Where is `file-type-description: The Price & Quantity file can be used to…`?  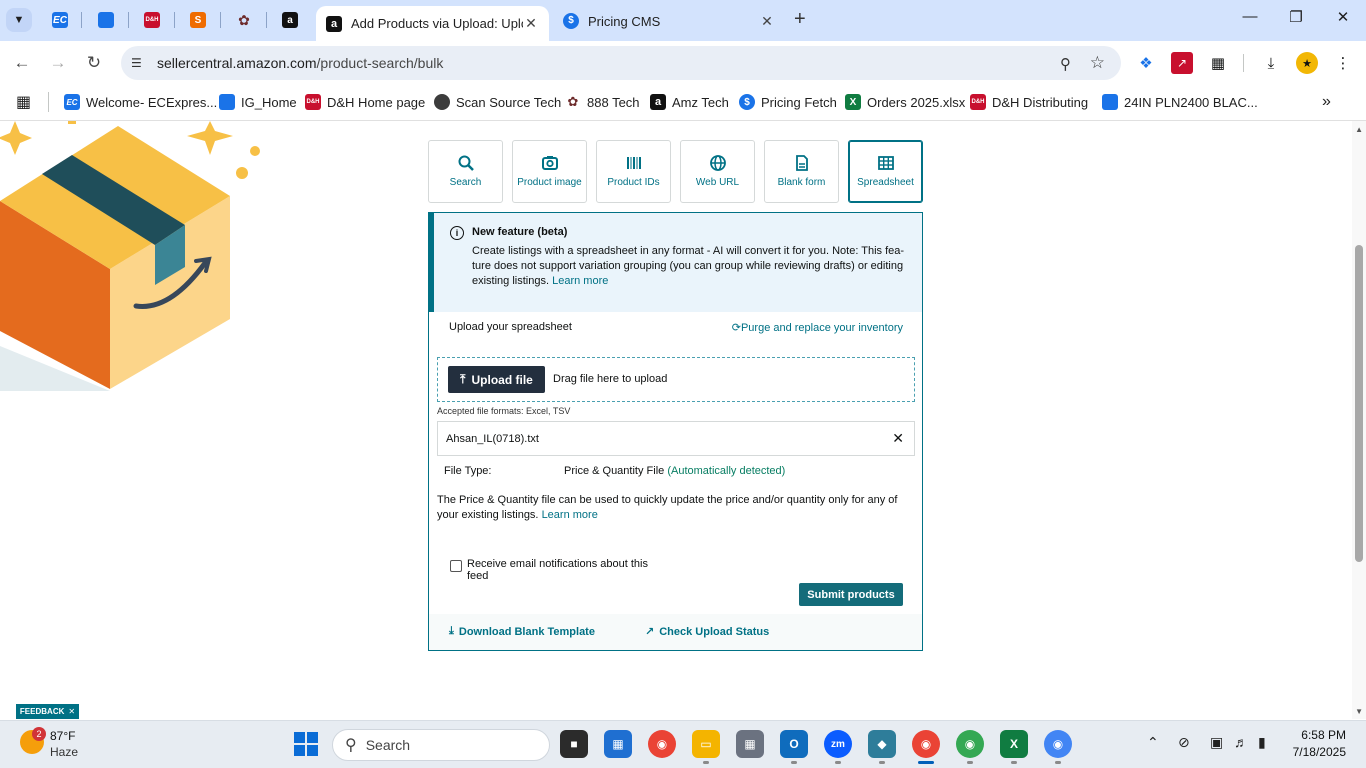 file-type-description: The Price & Quantity file can be used to… is located at coordinates (667, 507).